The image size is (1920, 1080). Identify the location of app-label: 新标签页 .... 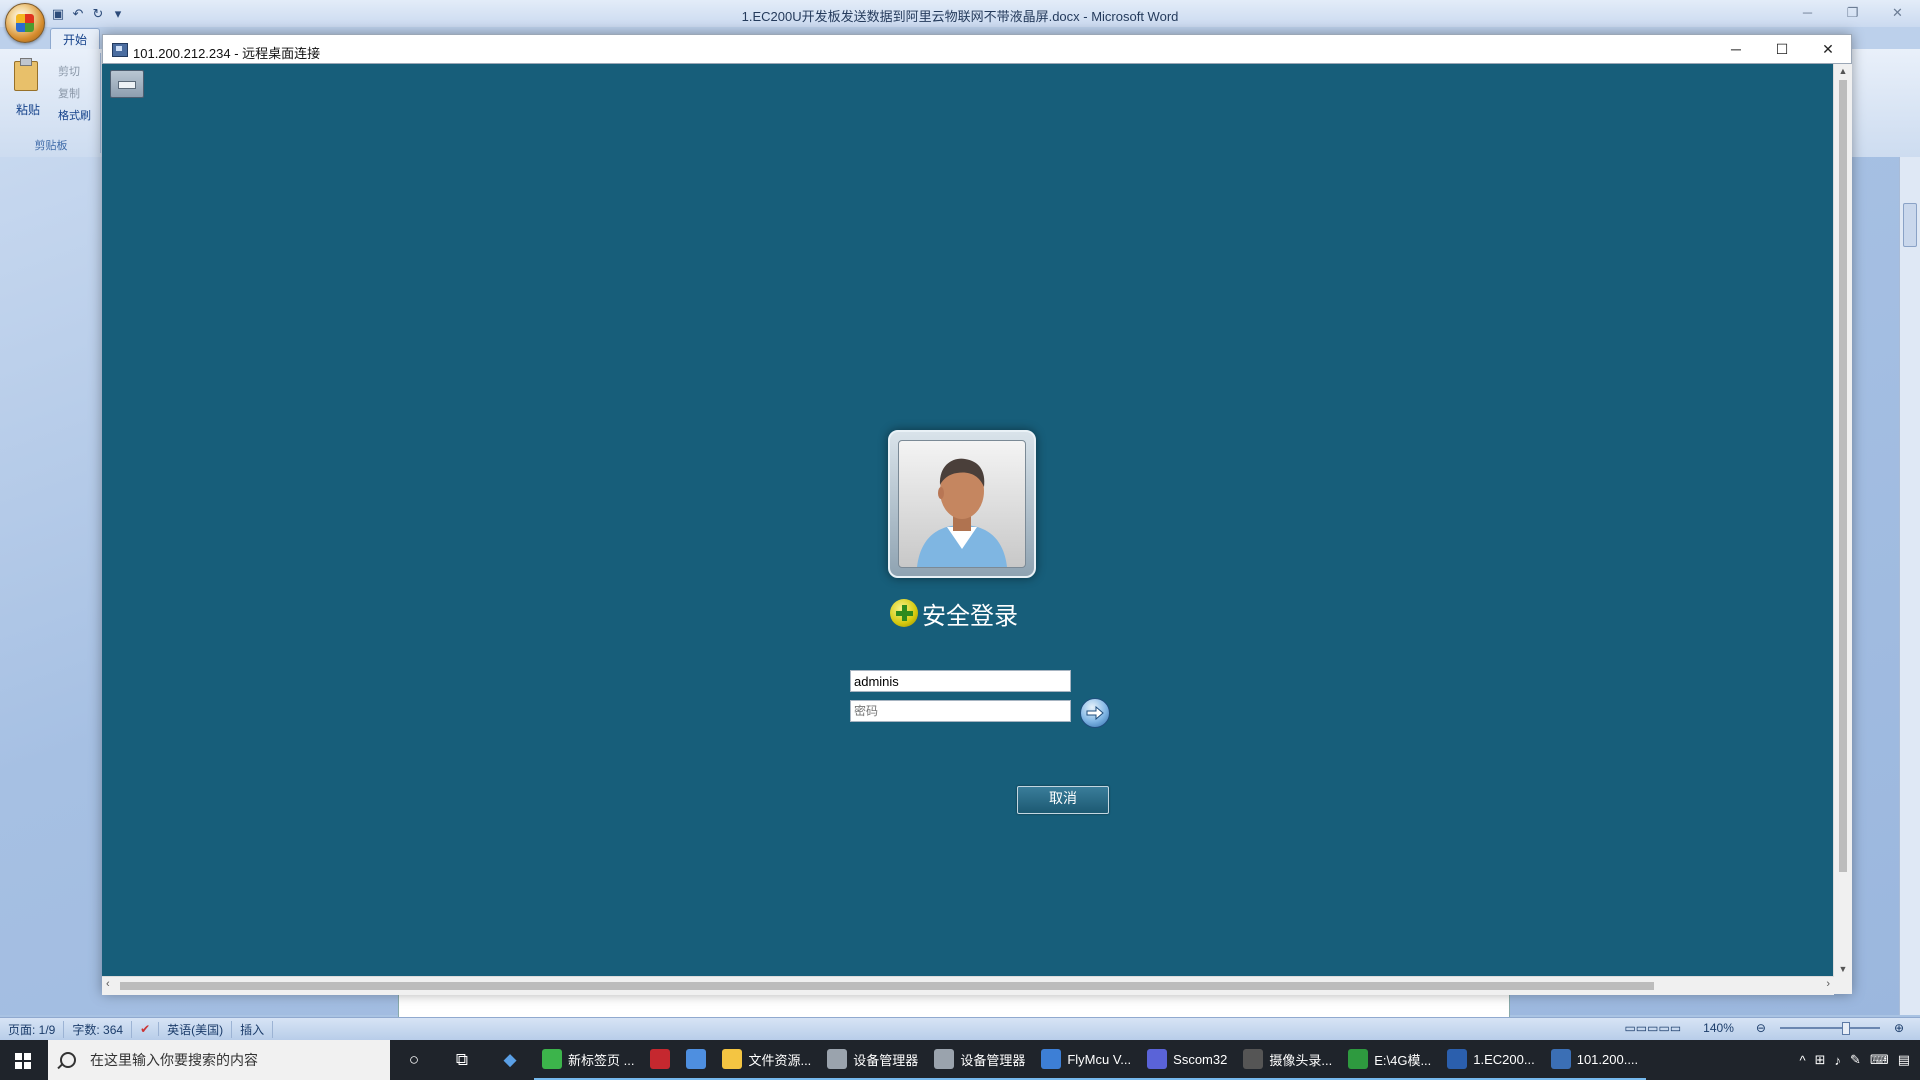
(601, 1060).